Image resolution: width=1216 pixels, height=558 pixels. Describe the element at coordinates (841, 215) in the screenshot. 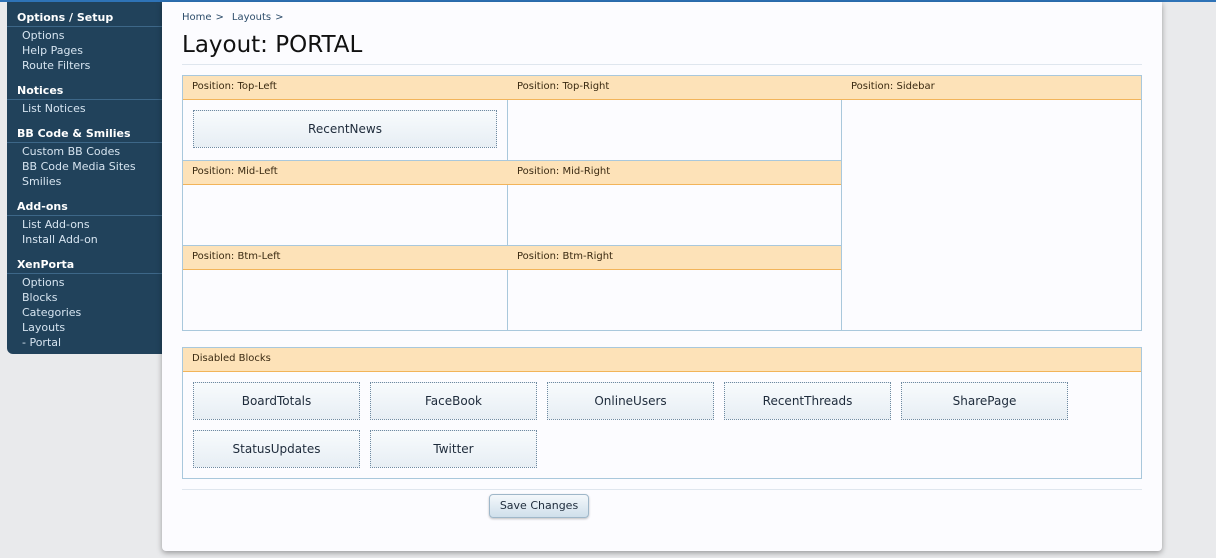

I see `sidebar-divider` at that location.